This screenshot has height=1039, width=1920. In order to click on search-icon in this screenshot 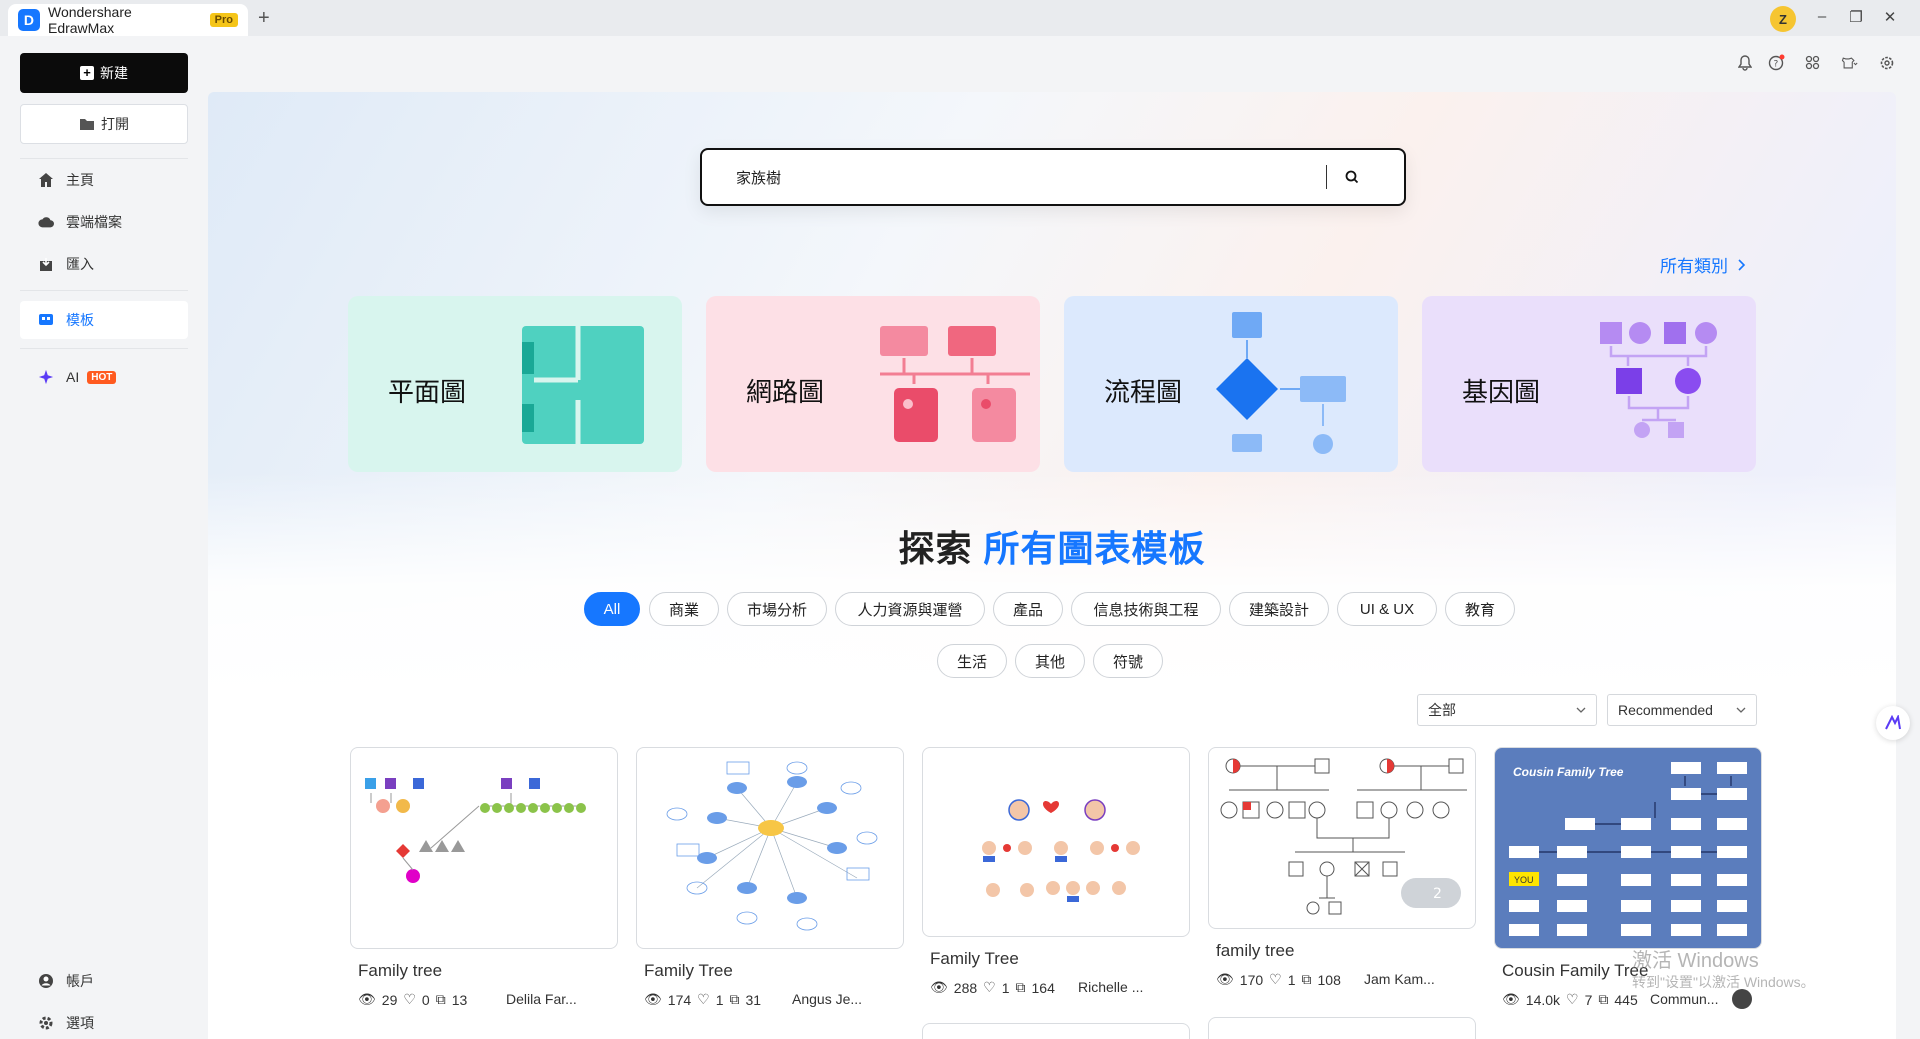, I will do `click(1352, 177)`.